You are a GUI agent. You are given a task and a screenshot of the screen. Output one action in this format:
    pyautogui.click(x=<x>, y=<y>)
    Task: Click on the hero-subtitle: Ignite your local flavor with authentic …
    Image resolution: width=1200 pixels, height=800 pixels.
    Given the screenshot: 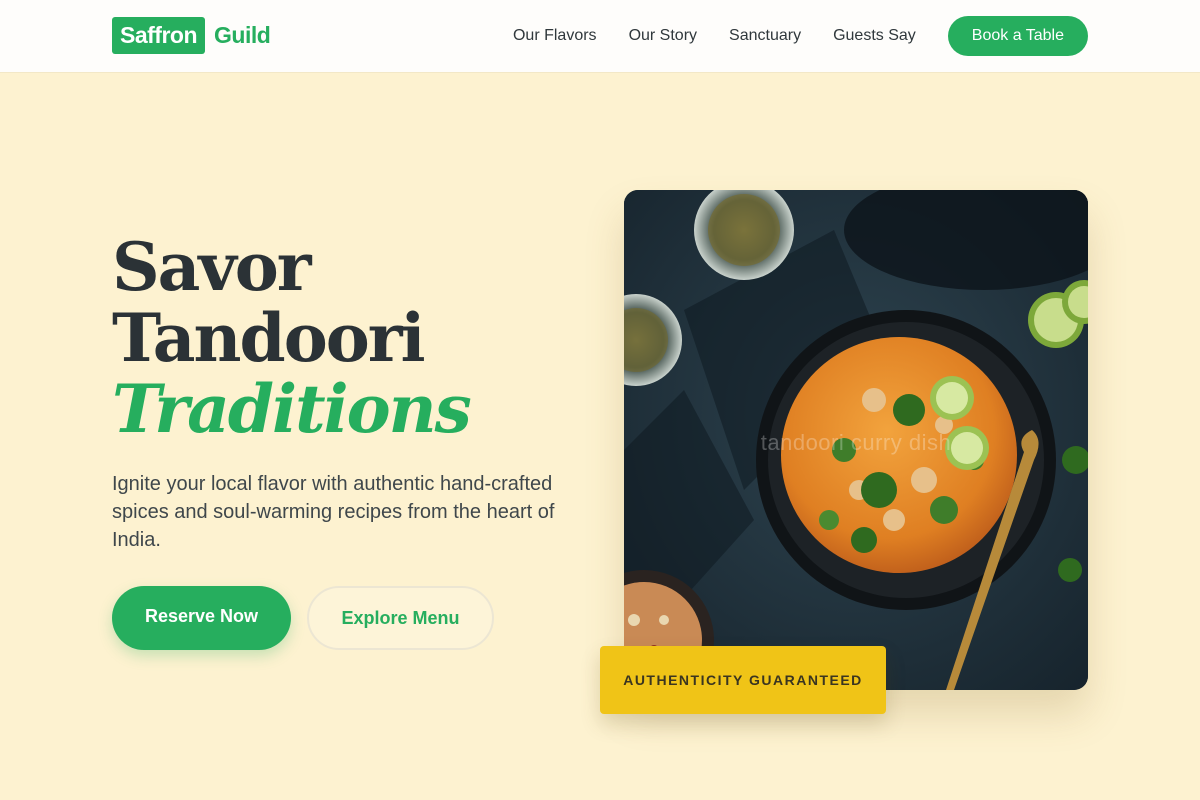 What is the action you would take?
    pyautogui.click(x=333, y=512)
    